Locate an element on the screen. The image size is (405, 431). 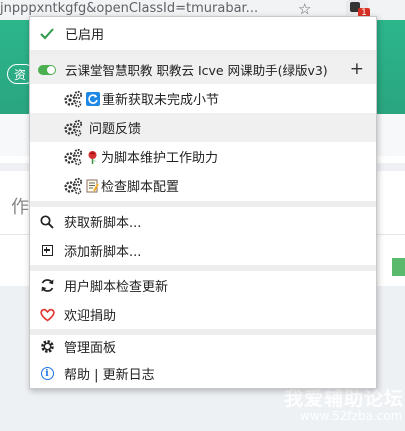
search-icon is located at coordinates (47, 222).